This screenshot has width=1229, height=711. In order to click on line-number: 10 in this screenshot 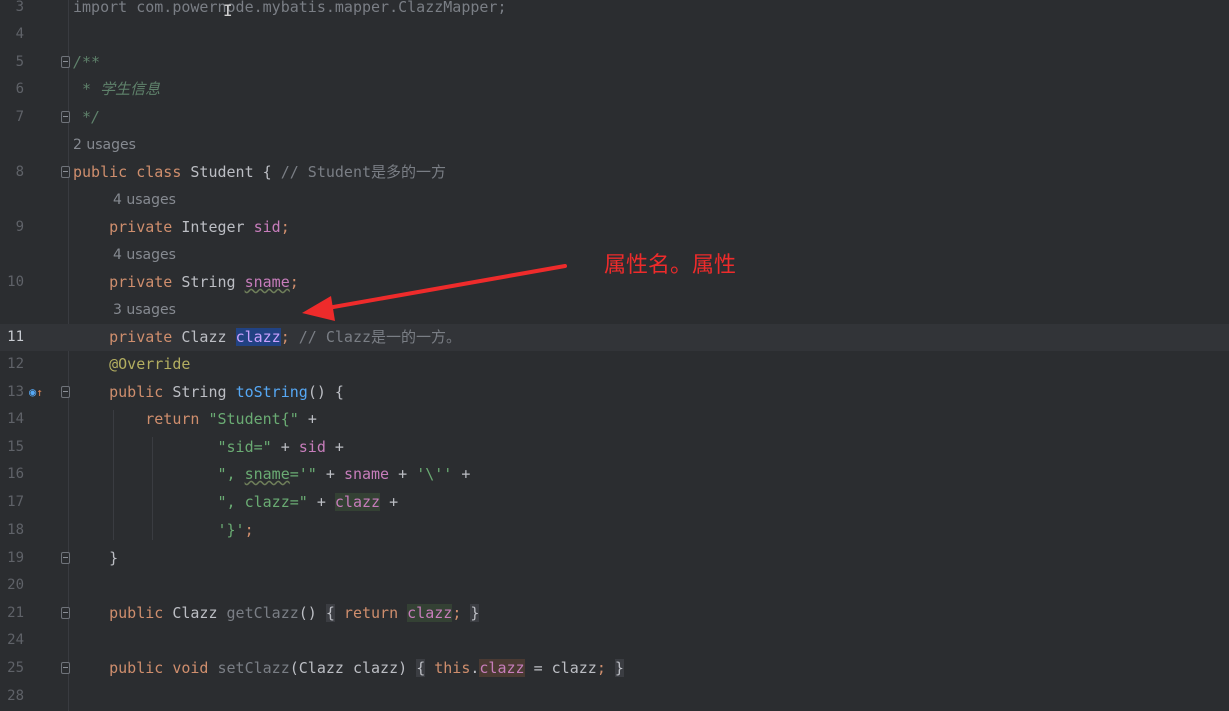, I will do `click(15, 282)`.